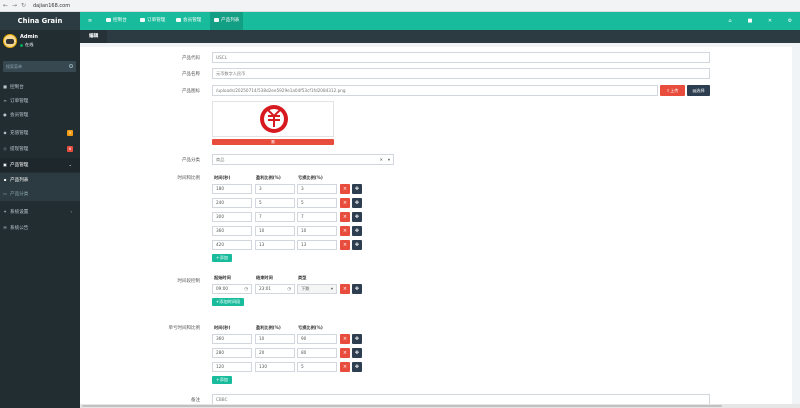 This screenshot has width=800, height=408. I want to click on sidebar-item-orders: ≡ 订单管理, so click(40, 101).